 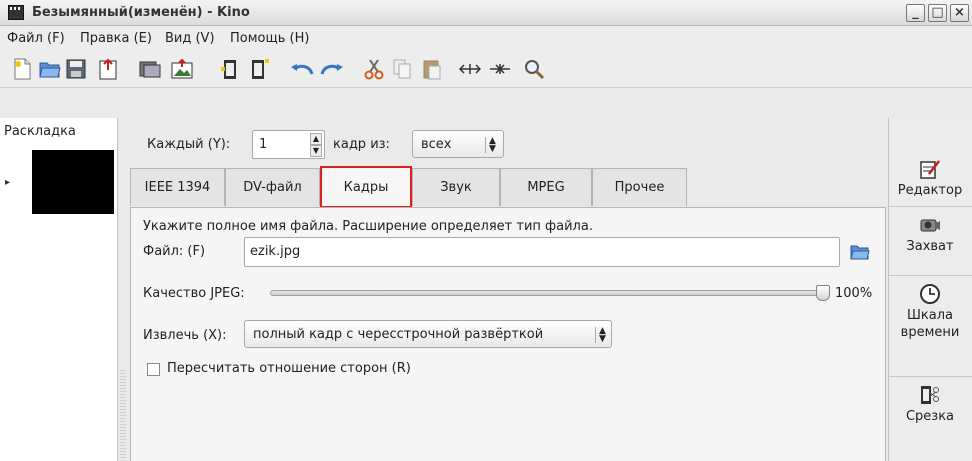 I want to click on image-icon, so click(x=182, y=69).